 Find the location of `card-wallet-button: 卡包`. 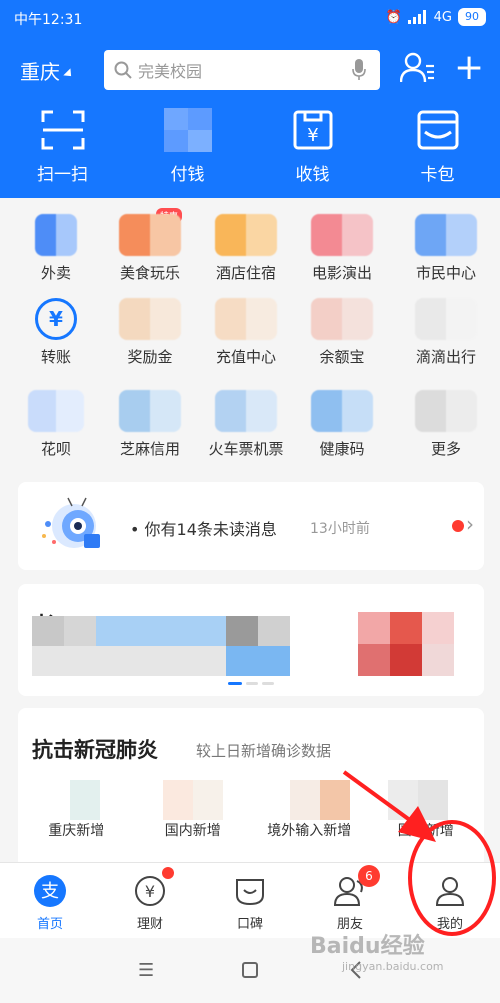

card-wallet-button: 卡包 is located at coordinates (437, 148).